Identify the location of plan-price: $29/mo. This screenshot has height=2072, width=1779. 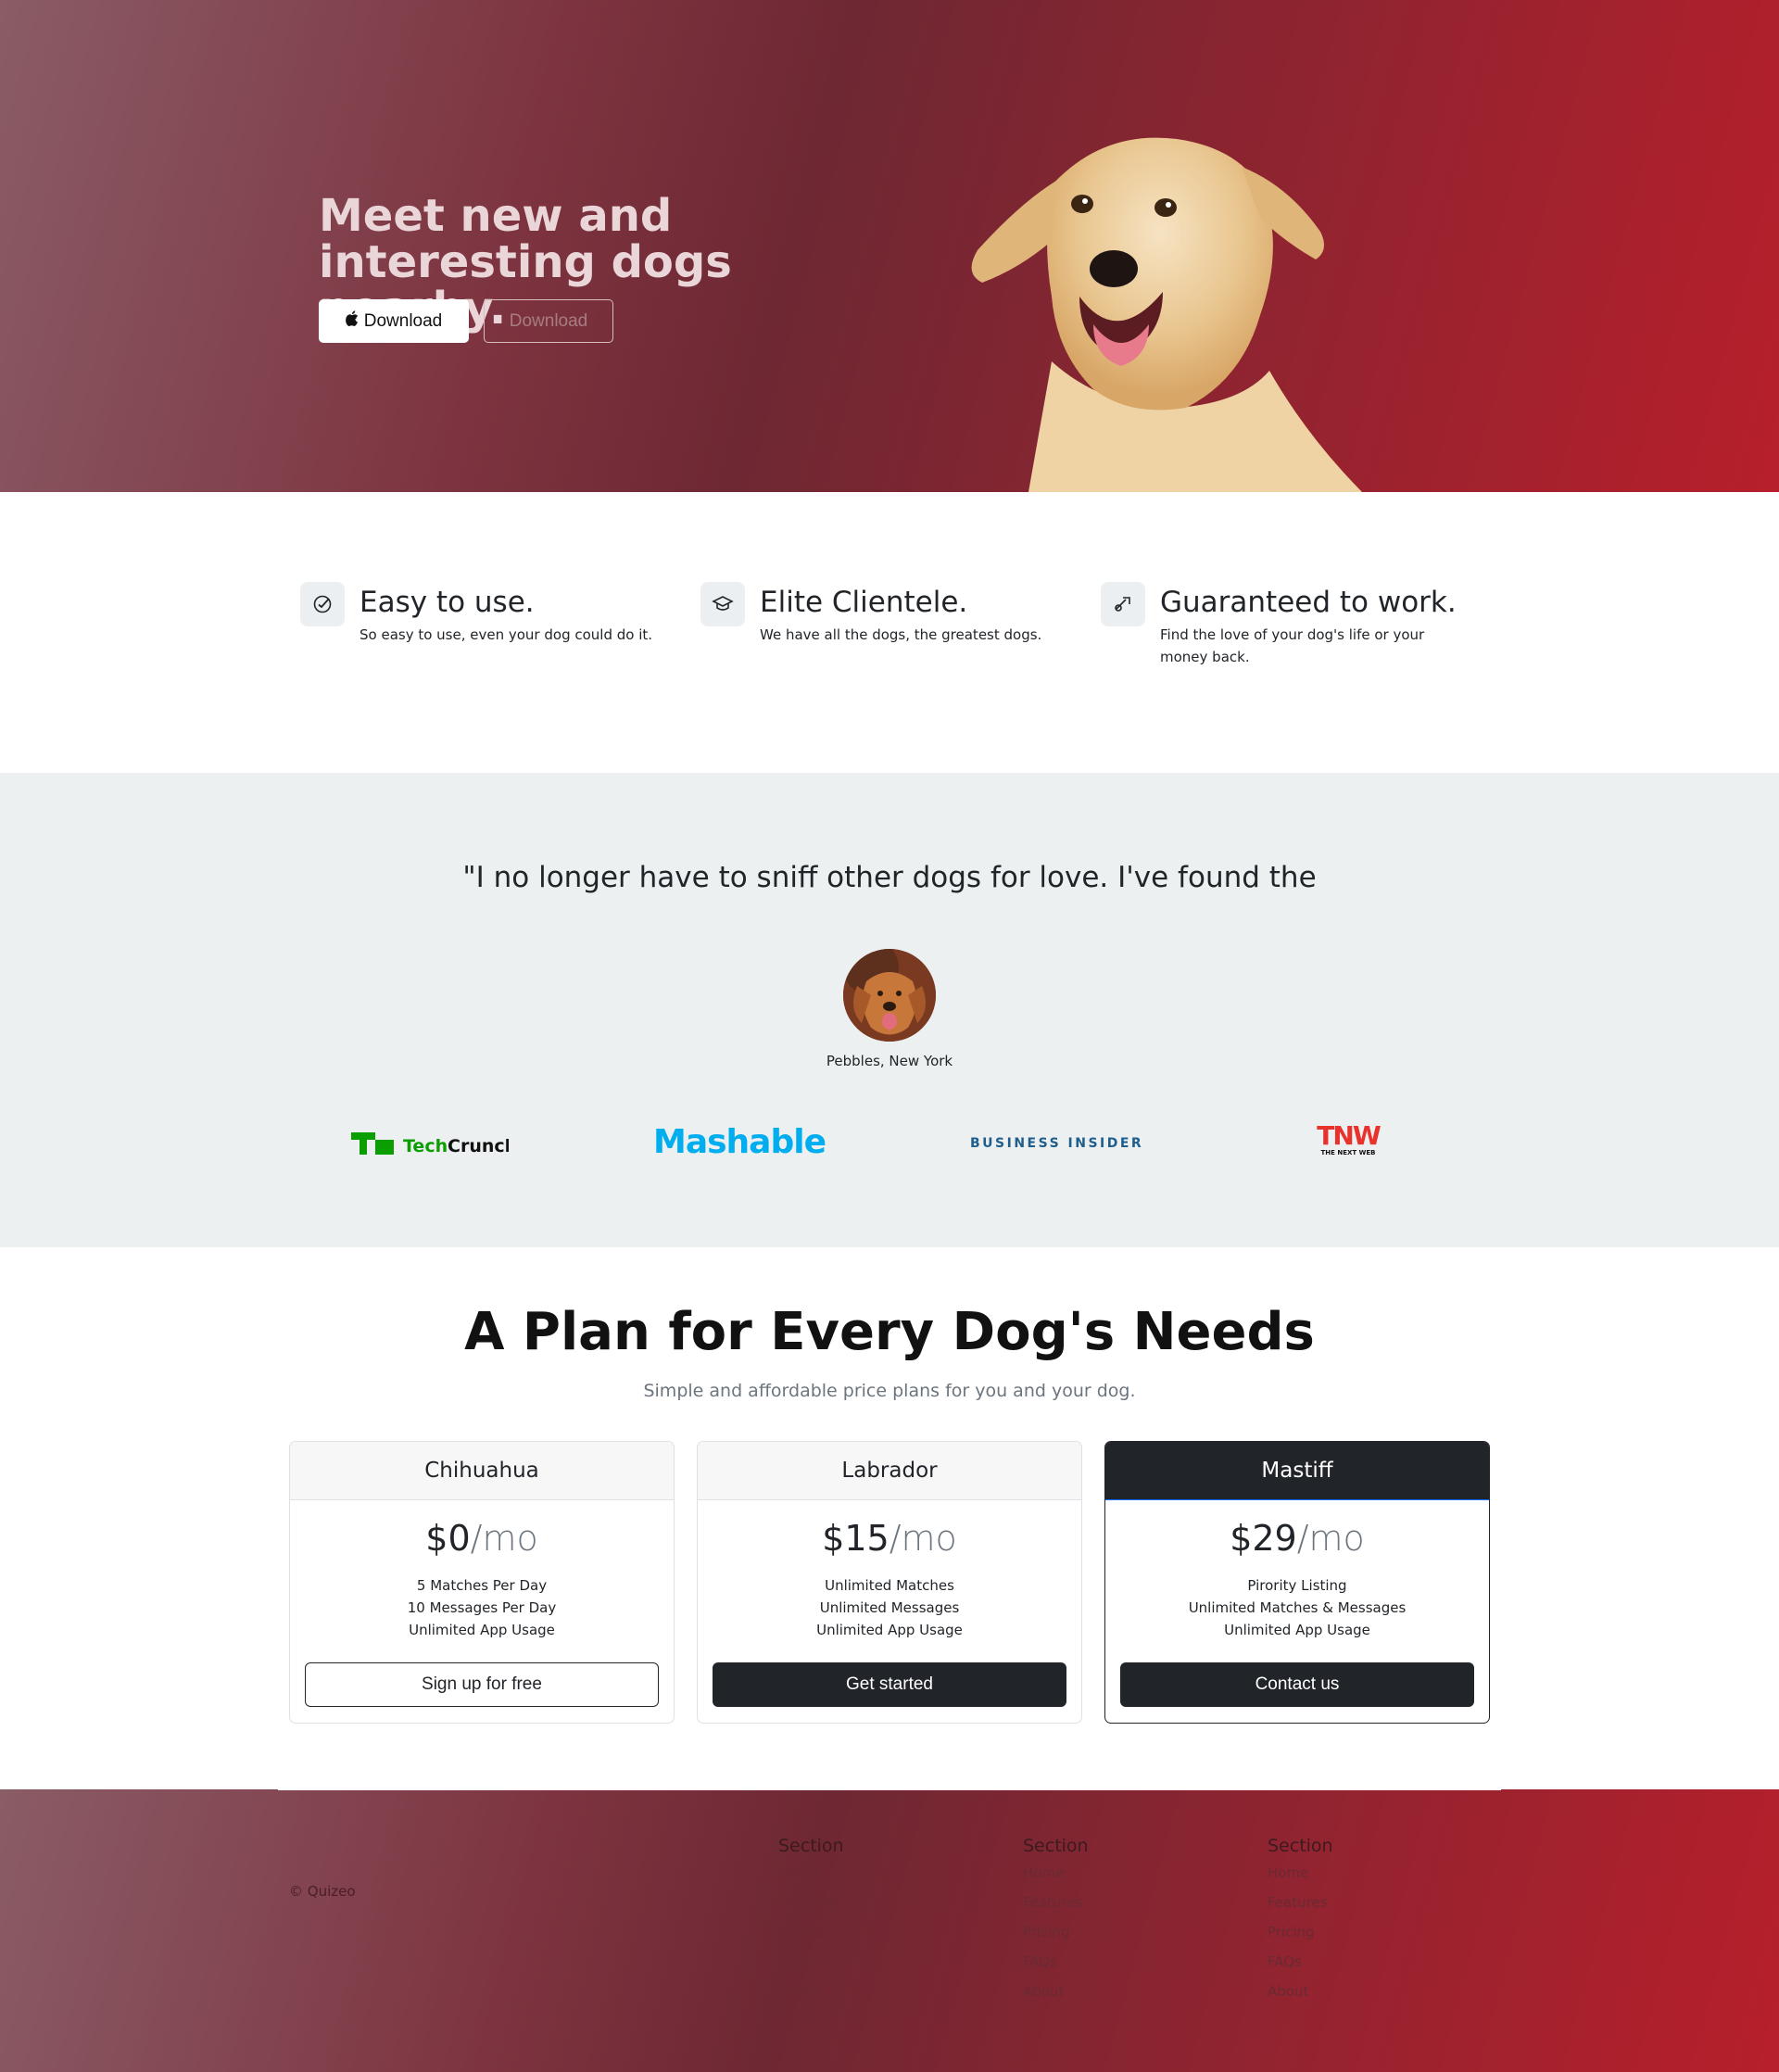
(1297, 1538).